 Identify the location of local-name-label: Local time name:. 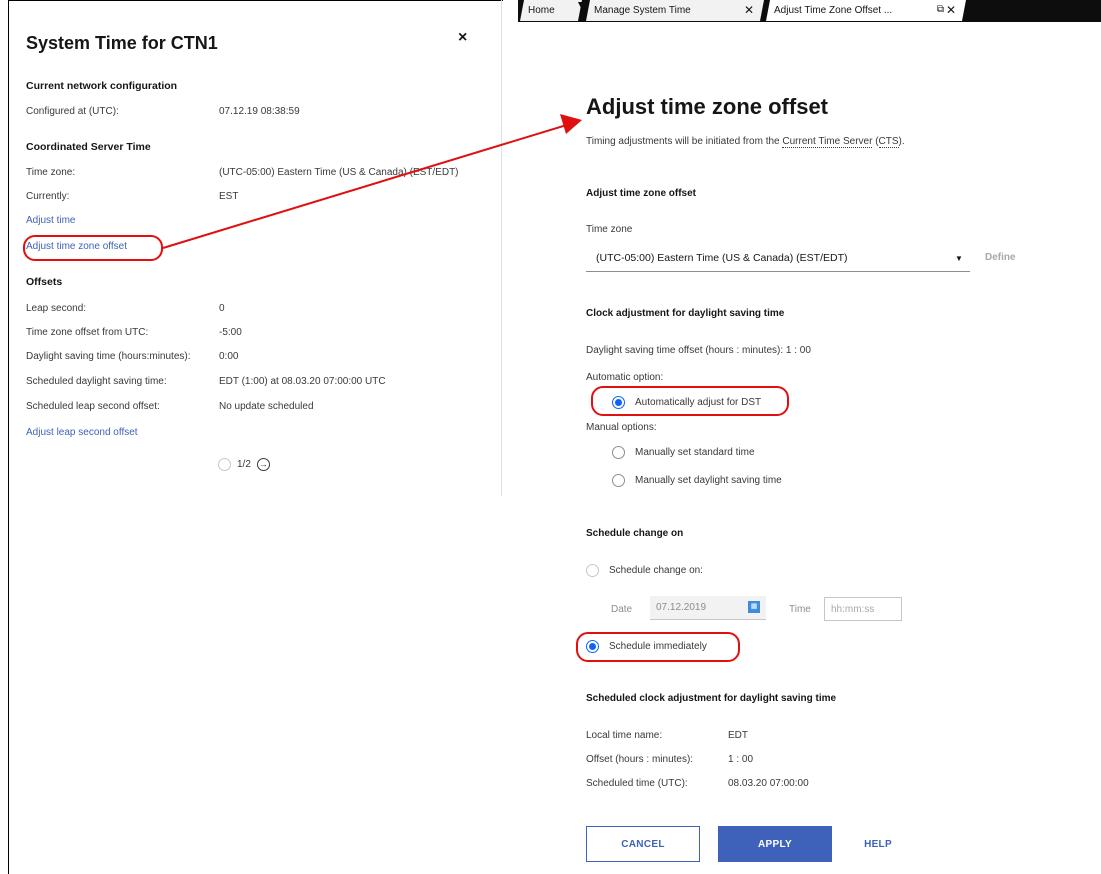
(624, 735).